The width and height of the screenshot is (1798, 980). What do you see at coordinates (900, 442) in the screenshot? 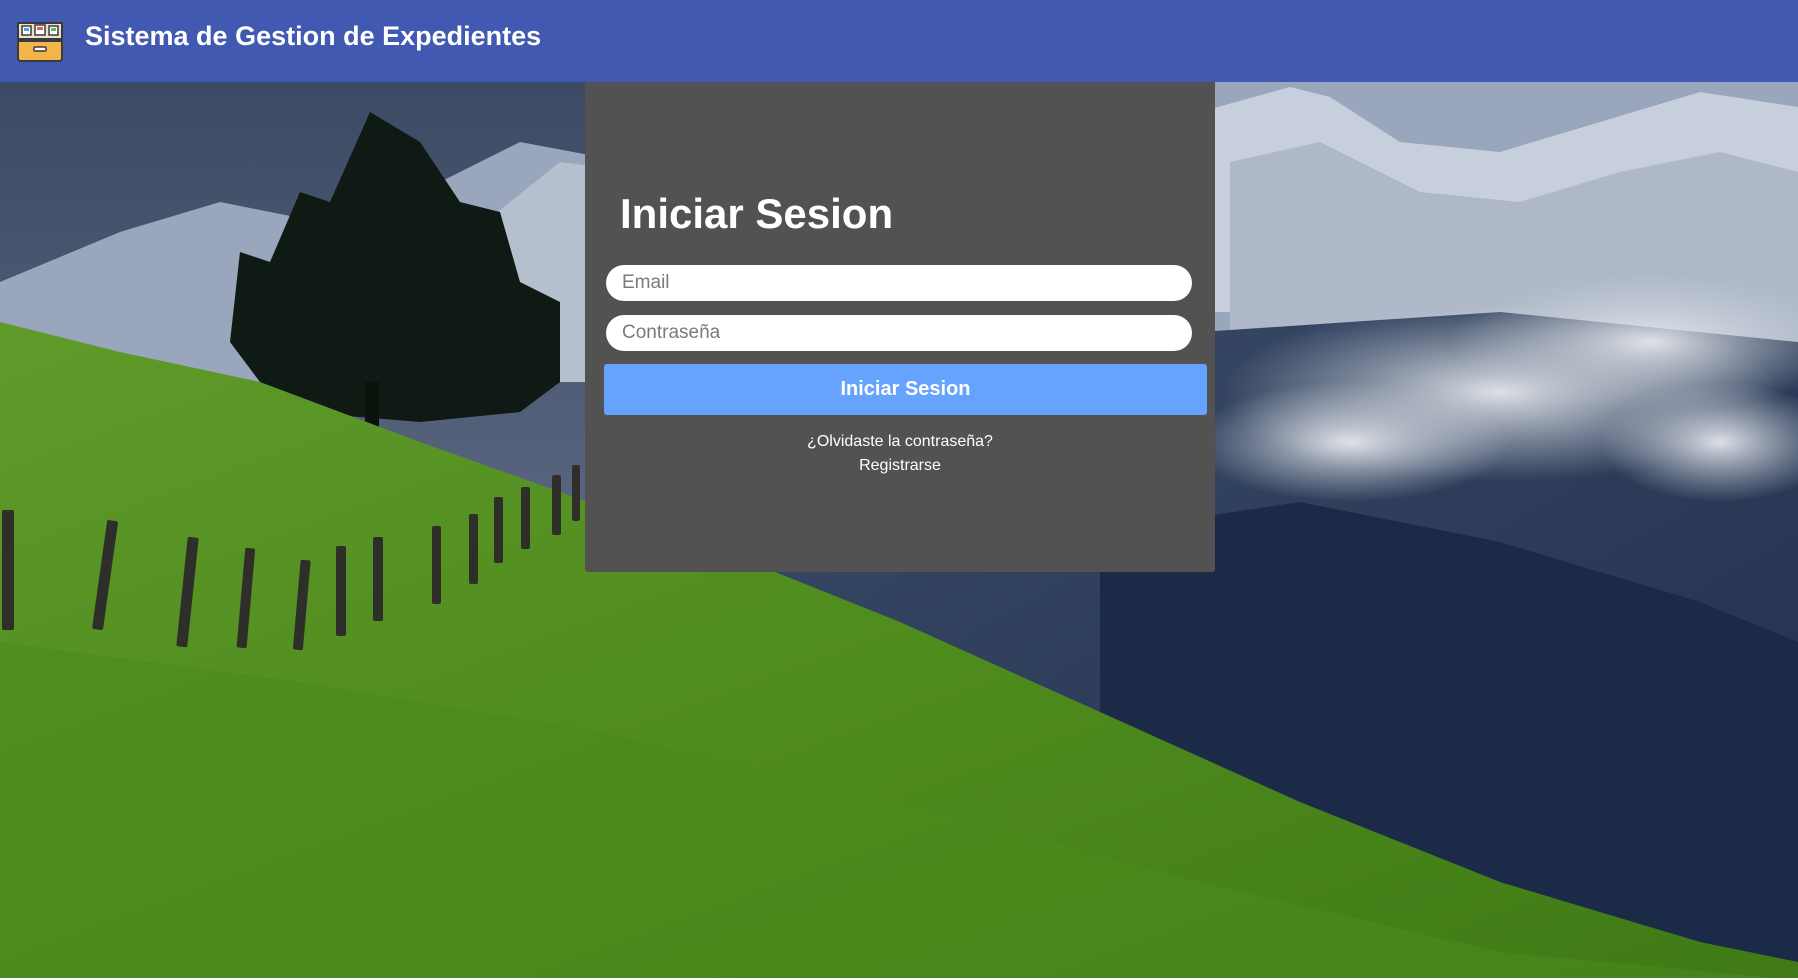
I see `forgot-password-link: ¿Olvidaste la contraseña?` at bounding box center [900, 442].